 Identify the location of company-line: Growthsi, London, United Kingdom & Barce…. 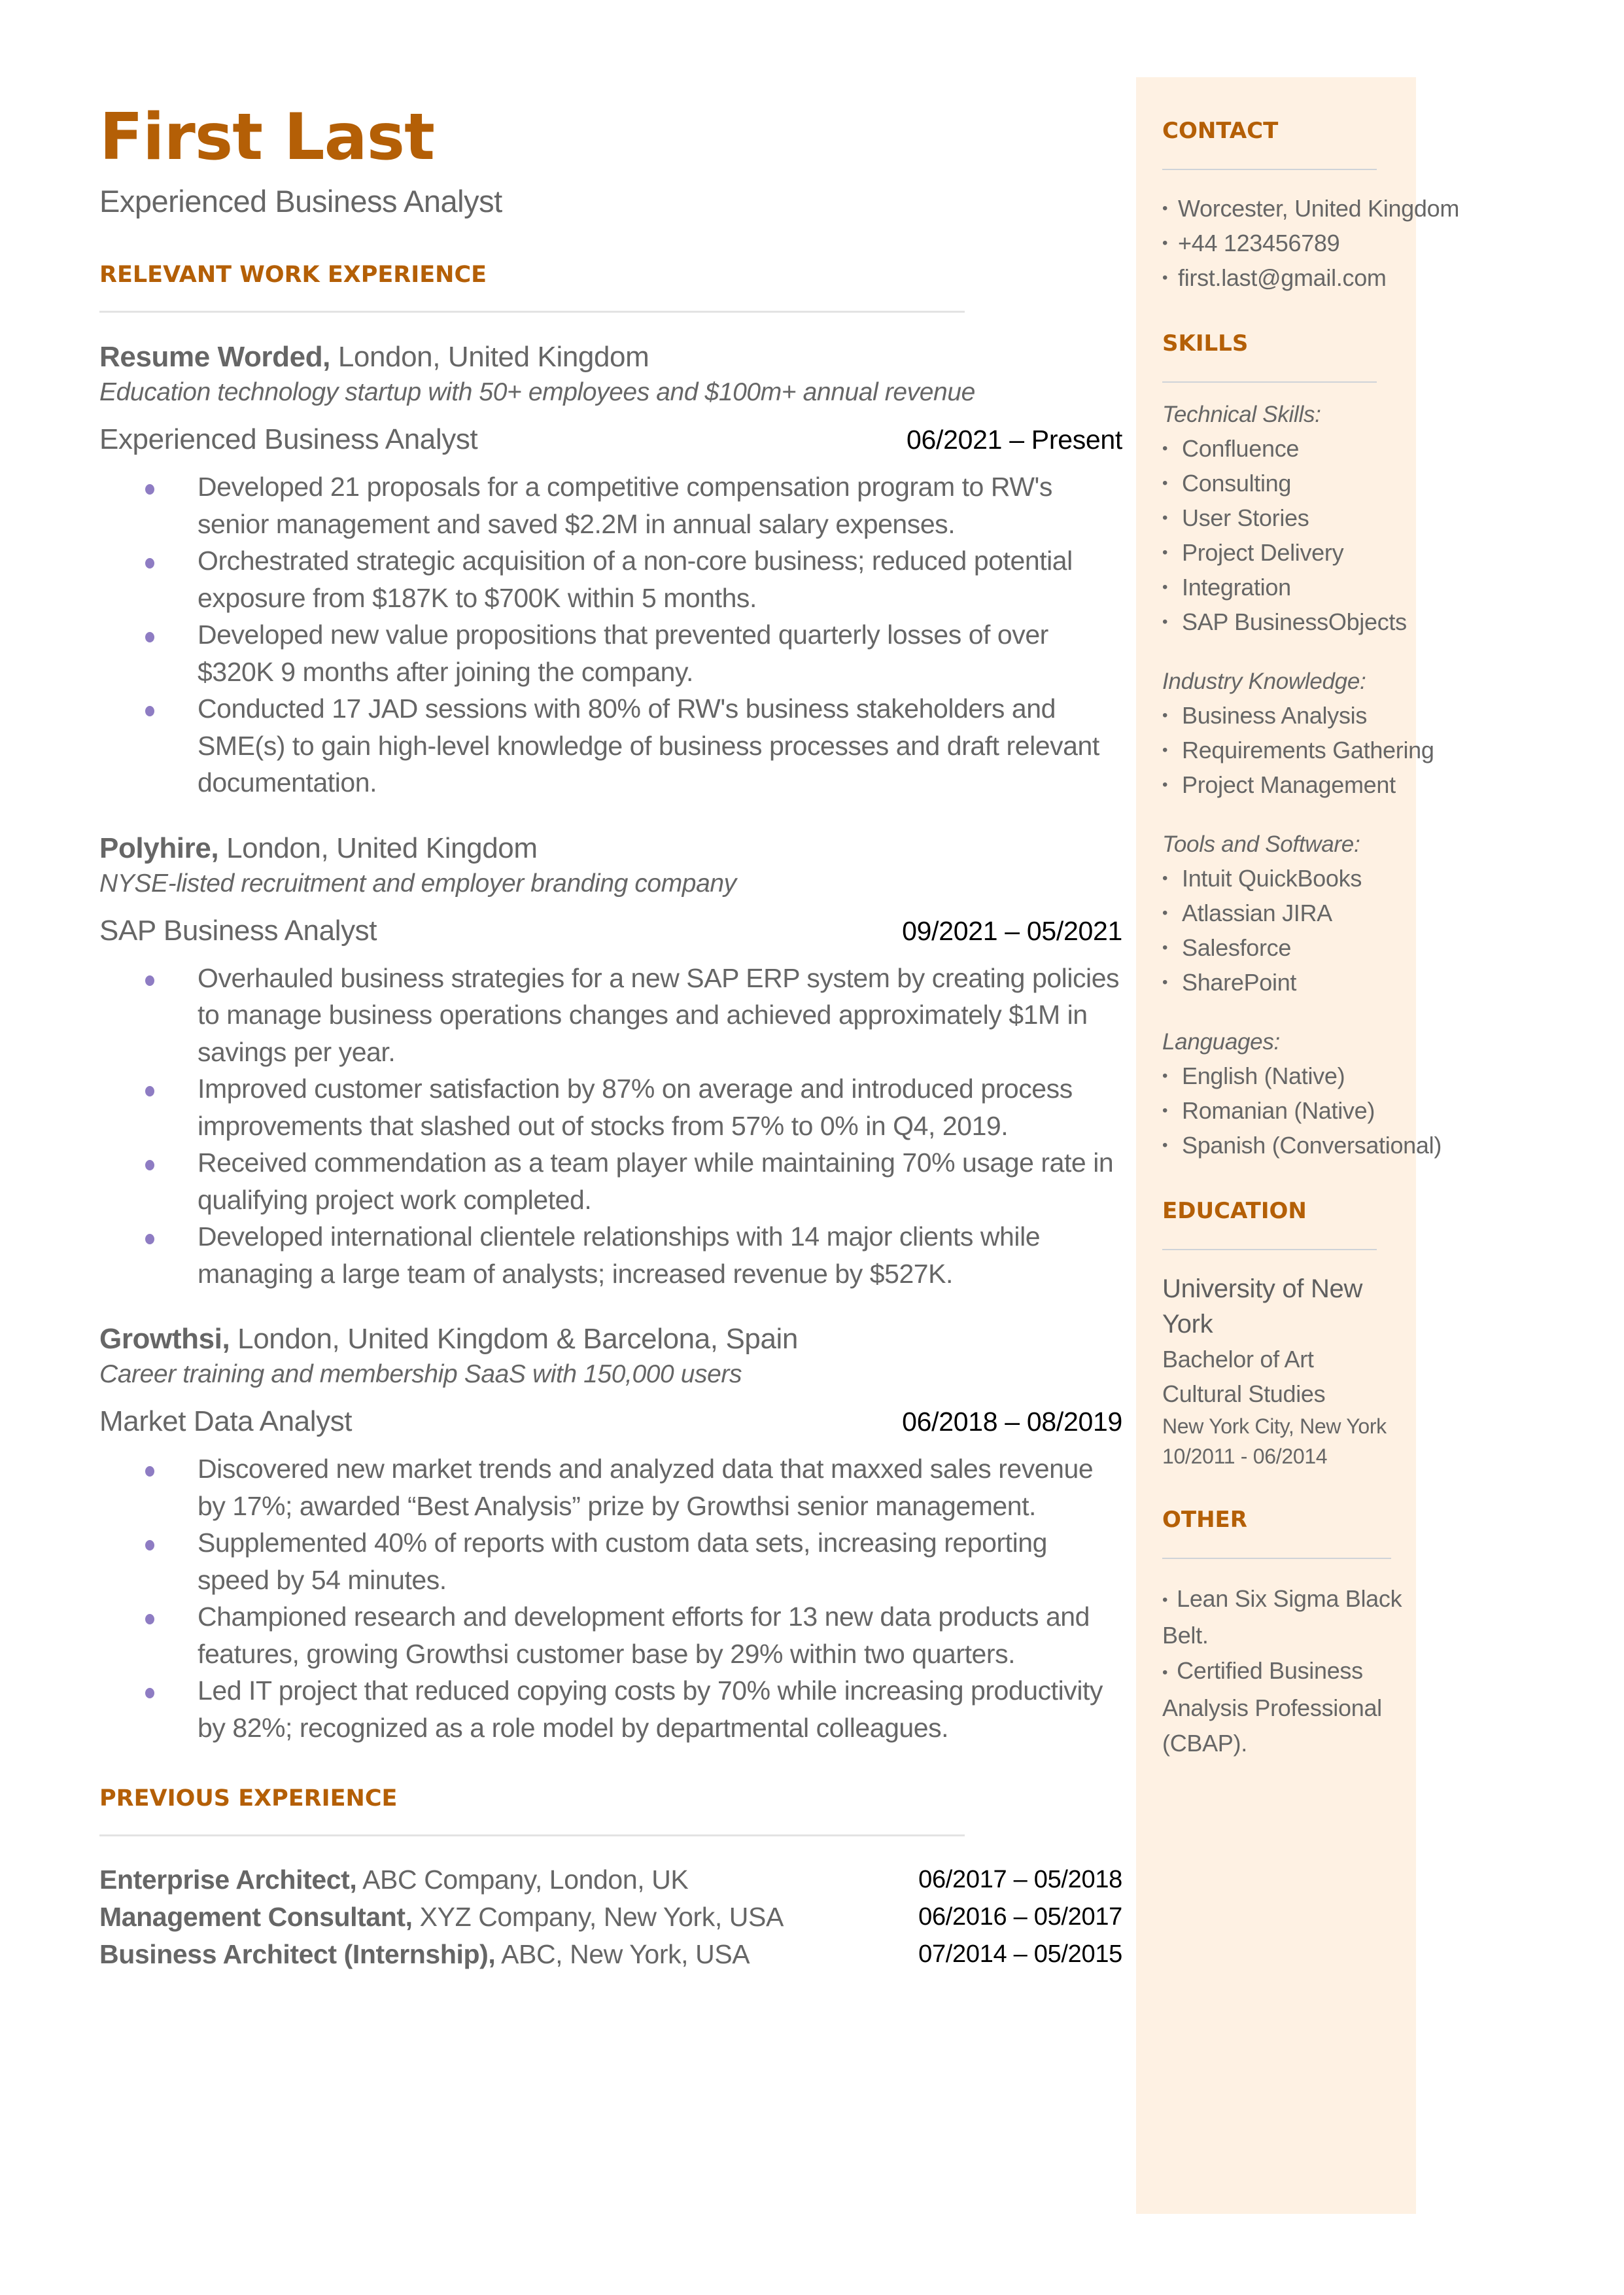
(610, 1339).